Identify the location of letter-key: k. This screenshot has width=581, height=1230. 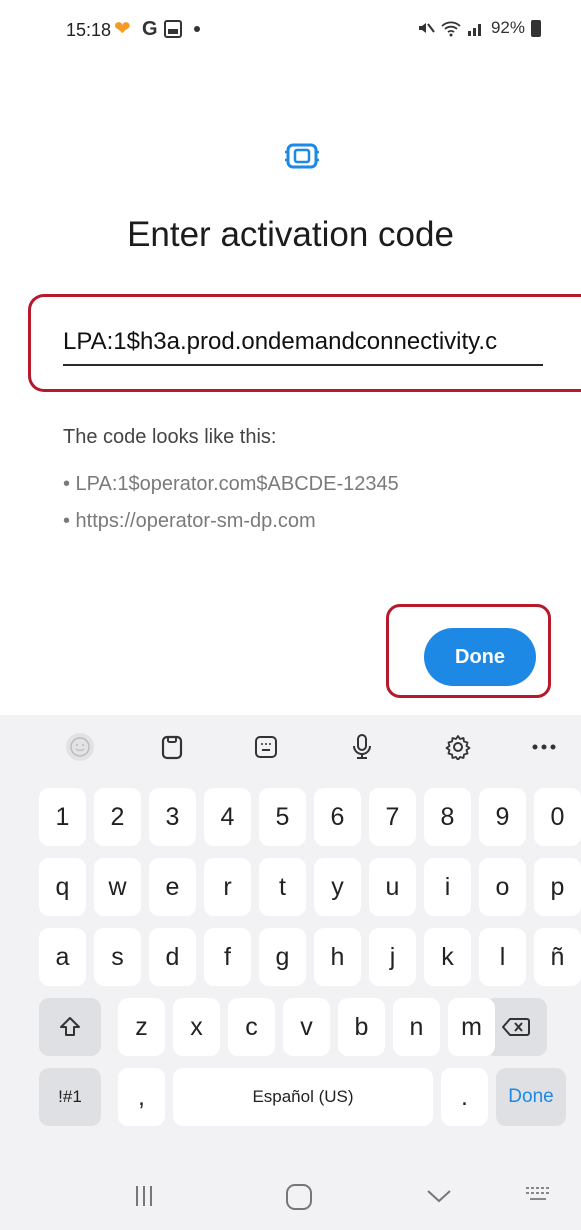
(447, 957).